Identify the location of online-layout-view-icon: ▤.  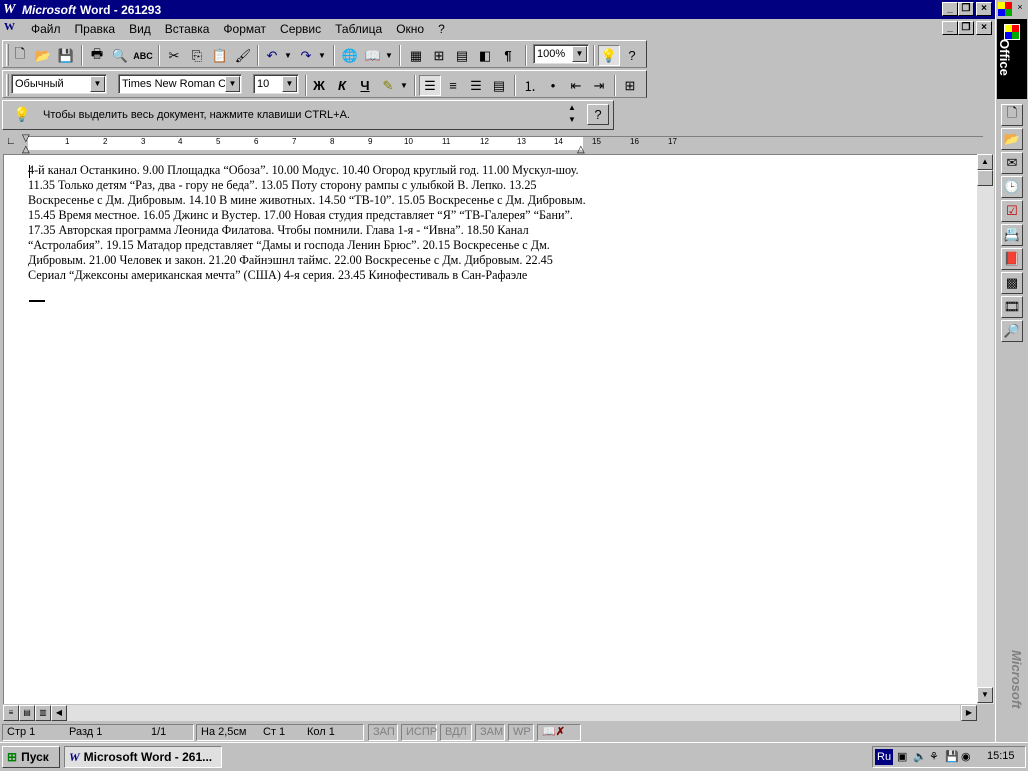
(27, 713).